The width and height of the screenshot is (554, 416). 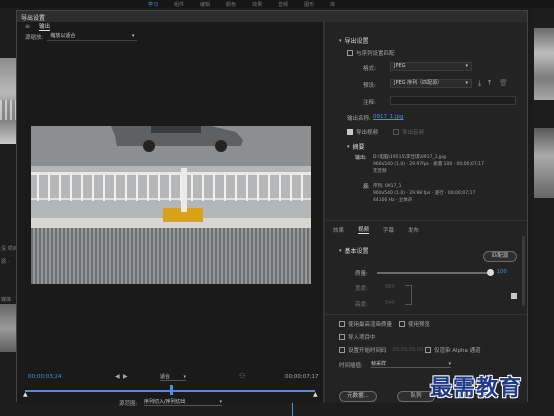 What do you see at coordinates (489, 83) in the screenshot?
I see `import-preset-icon: ⤒` at bounding box center [489, 83].